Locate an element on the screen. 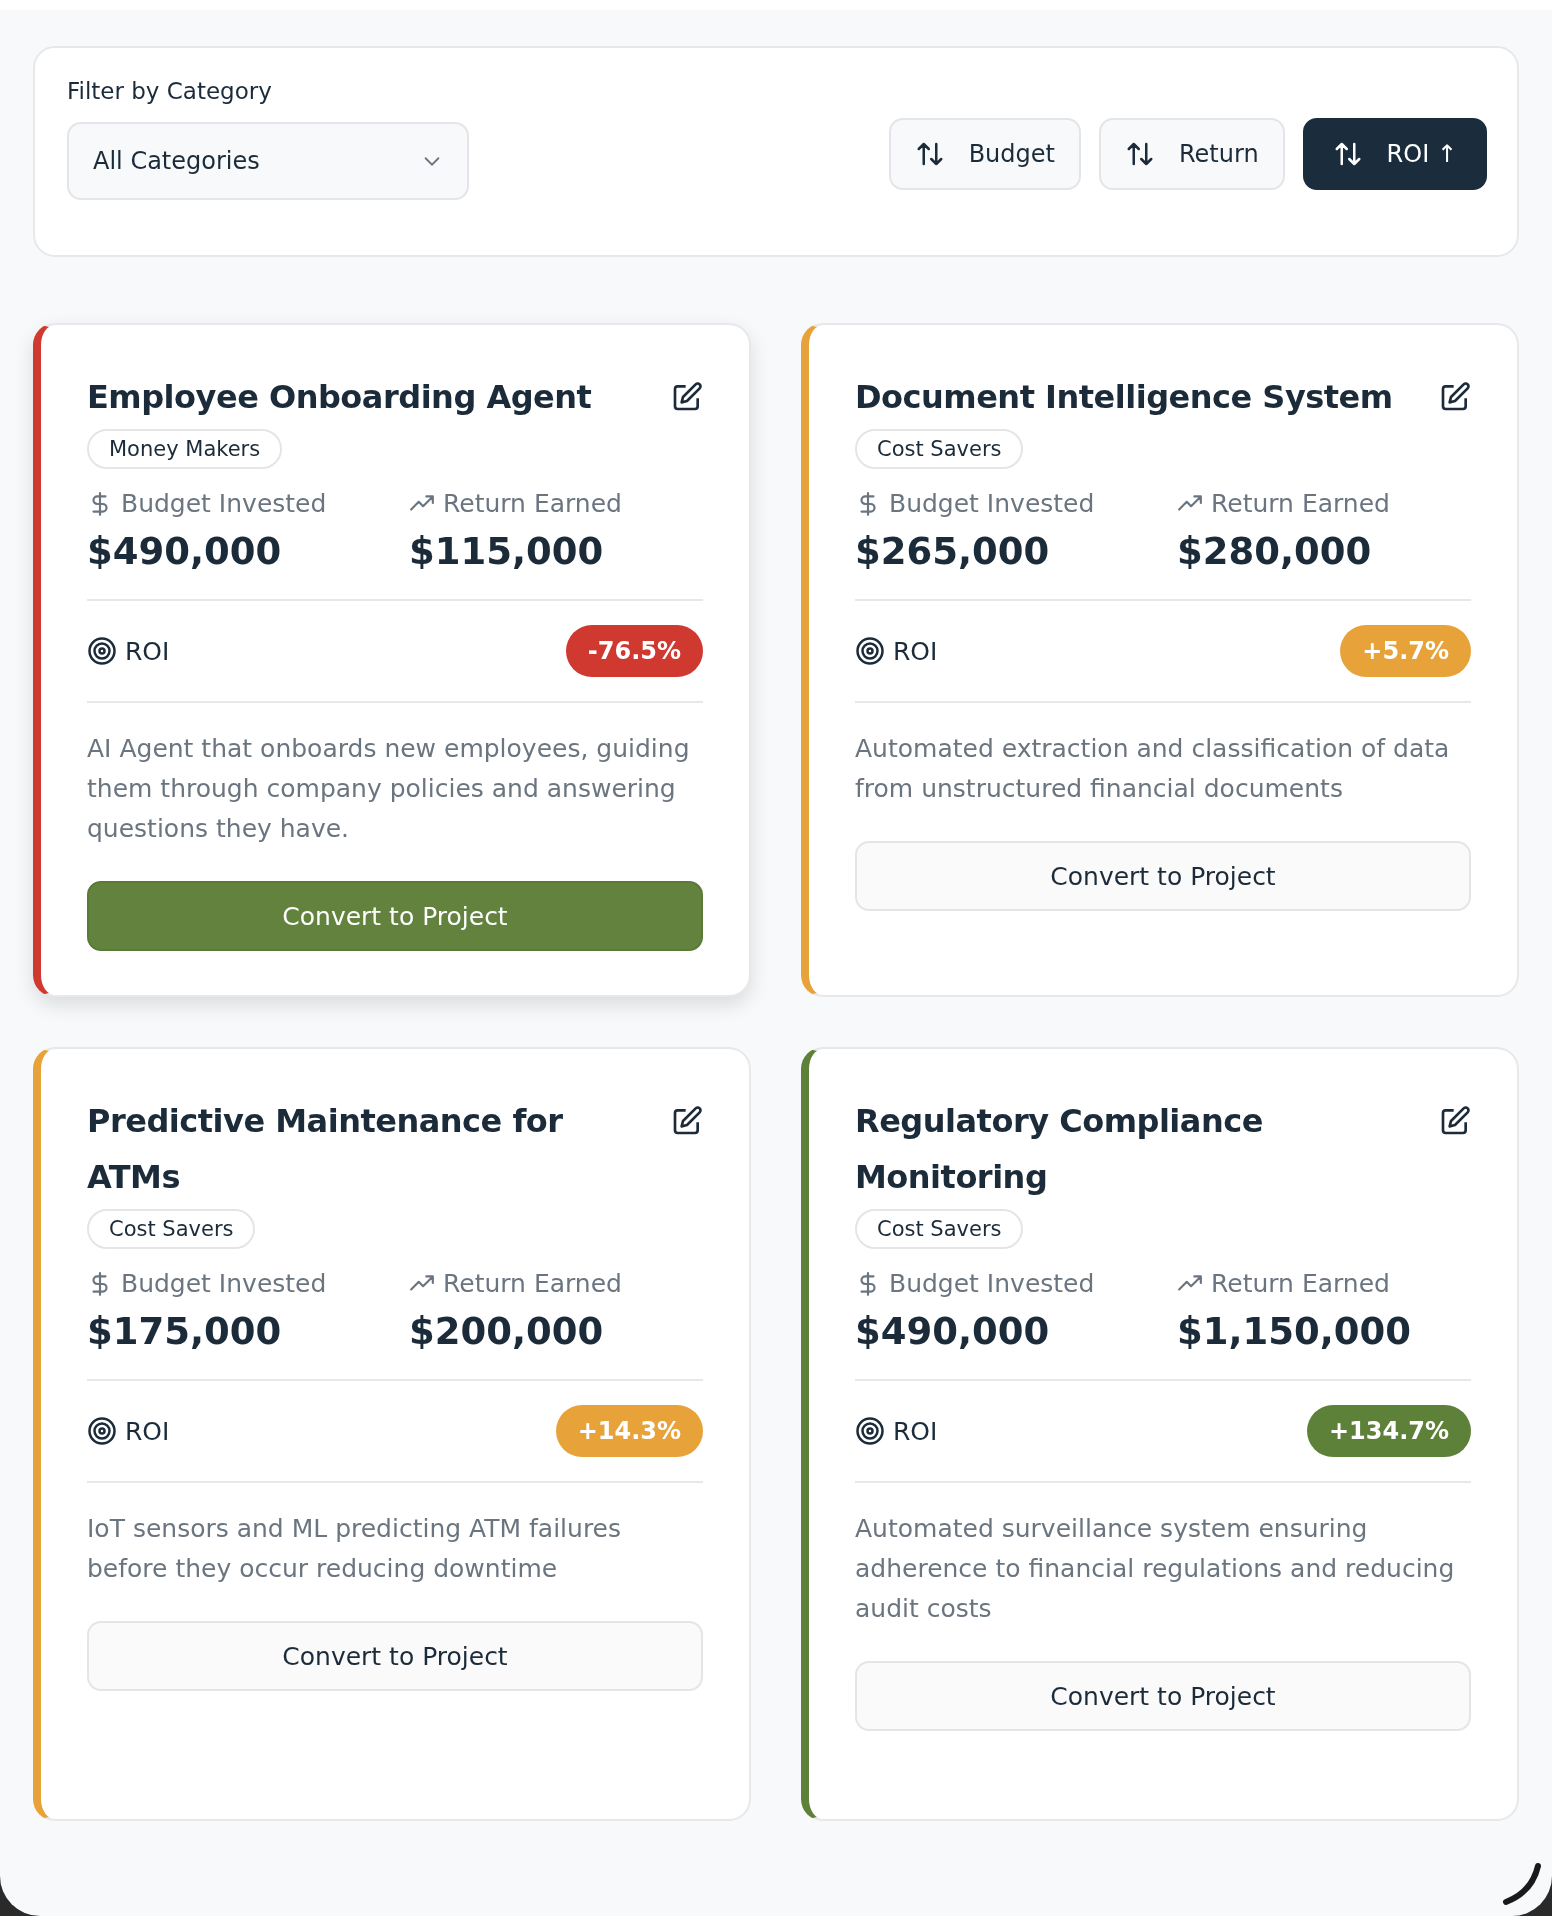 The image size is (1552, 1916). card-description: Automated surveillance system ensuring adherence to financial regulations and reducing audit costs is located at coordinates (1155, 1569).